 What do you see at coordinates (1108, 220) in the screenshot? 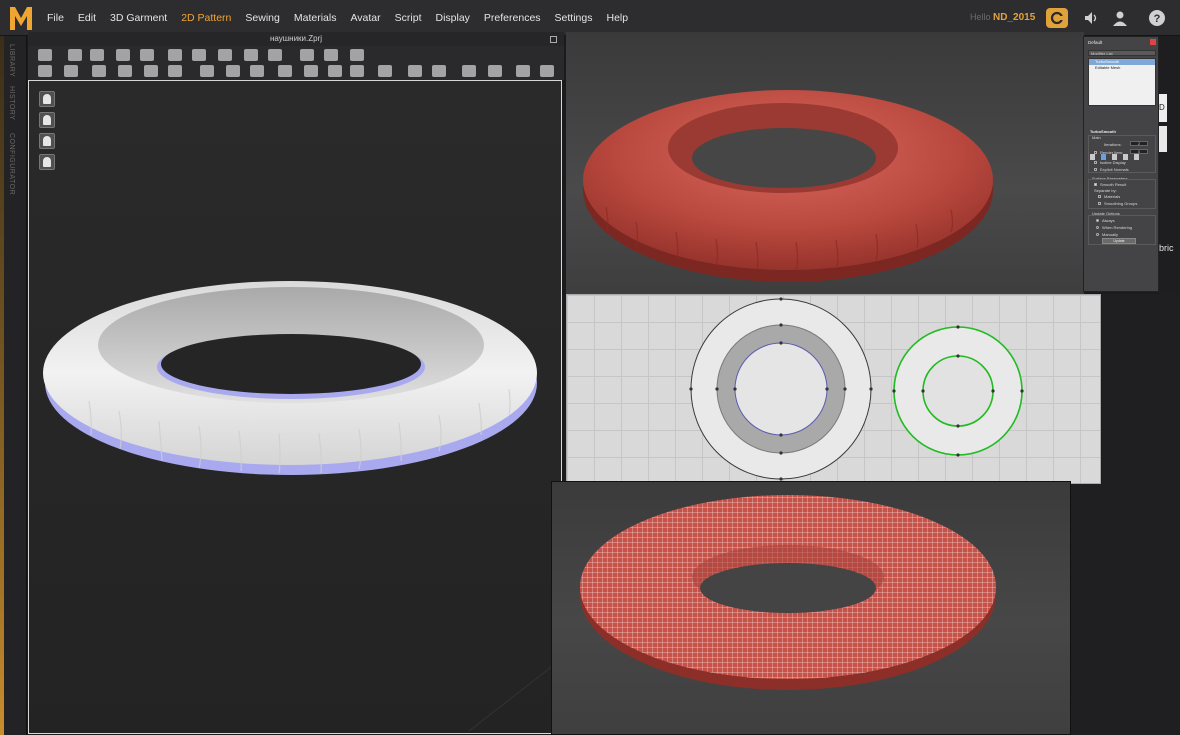
I see `always-label: Always` at bounding box center [1108, 220].